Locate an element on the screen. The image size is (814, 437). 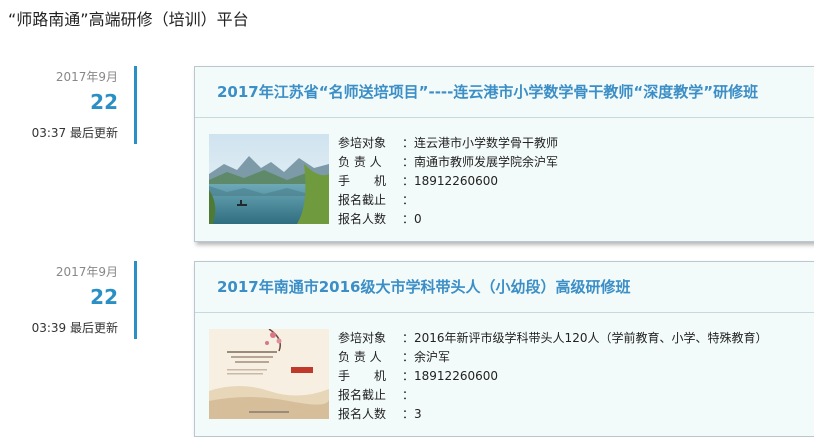
info-row-owner: 负 责 人：南通市教师发展学院余沪军 is located at coordinates (448, 162).